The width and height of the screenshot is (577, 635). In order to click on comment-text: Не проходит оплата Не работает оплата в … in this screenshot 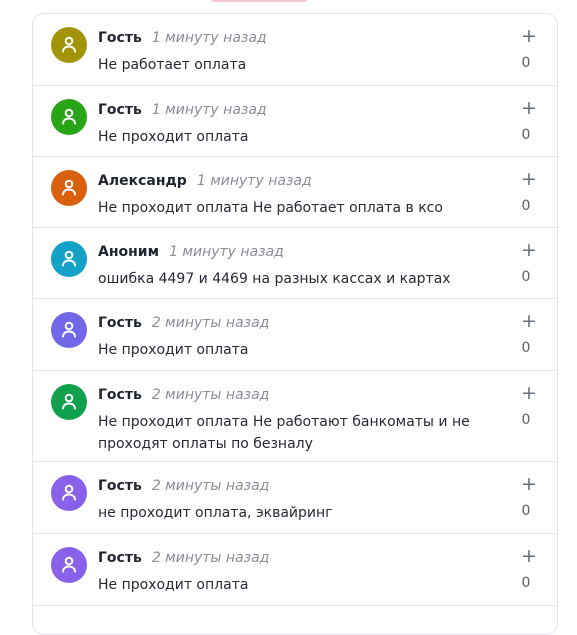, I will do `click(270, 208)`.